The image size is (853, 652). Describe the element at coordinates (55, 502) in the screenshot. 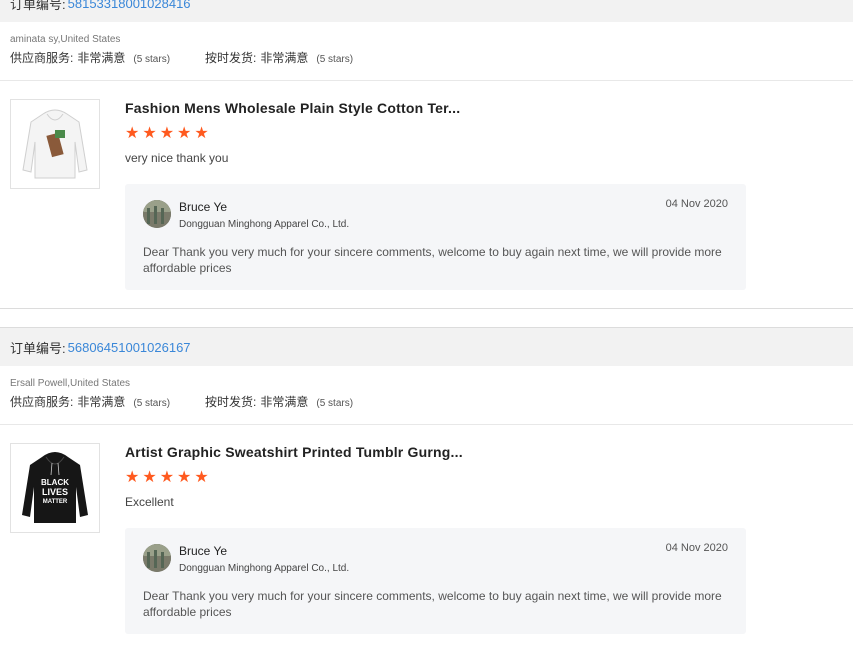

I see `print-line: MATTER` at that location.